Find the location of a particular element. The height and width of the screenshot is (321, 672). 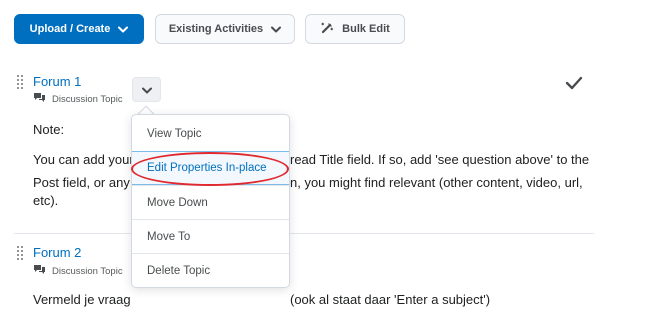

checkmark-icon is located at coordinates (574, 85).